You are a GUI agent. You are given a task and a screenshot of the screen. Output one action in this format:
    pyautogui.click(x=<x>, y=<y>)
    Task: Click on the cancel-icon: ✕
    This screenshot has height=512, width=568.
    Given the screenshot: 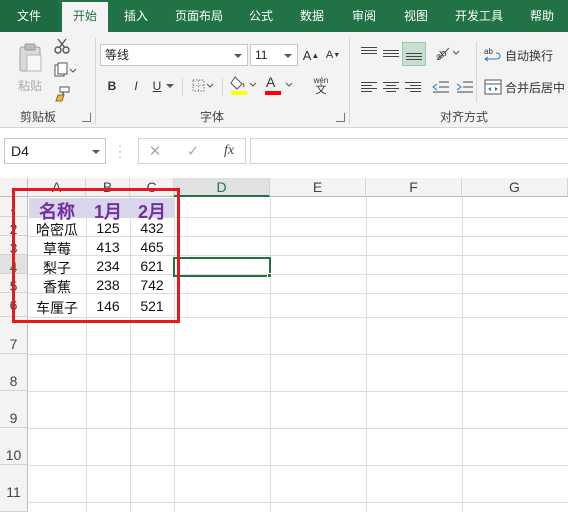 What is the action you would take?
    pyautogui.click(x=155, y=151)
    